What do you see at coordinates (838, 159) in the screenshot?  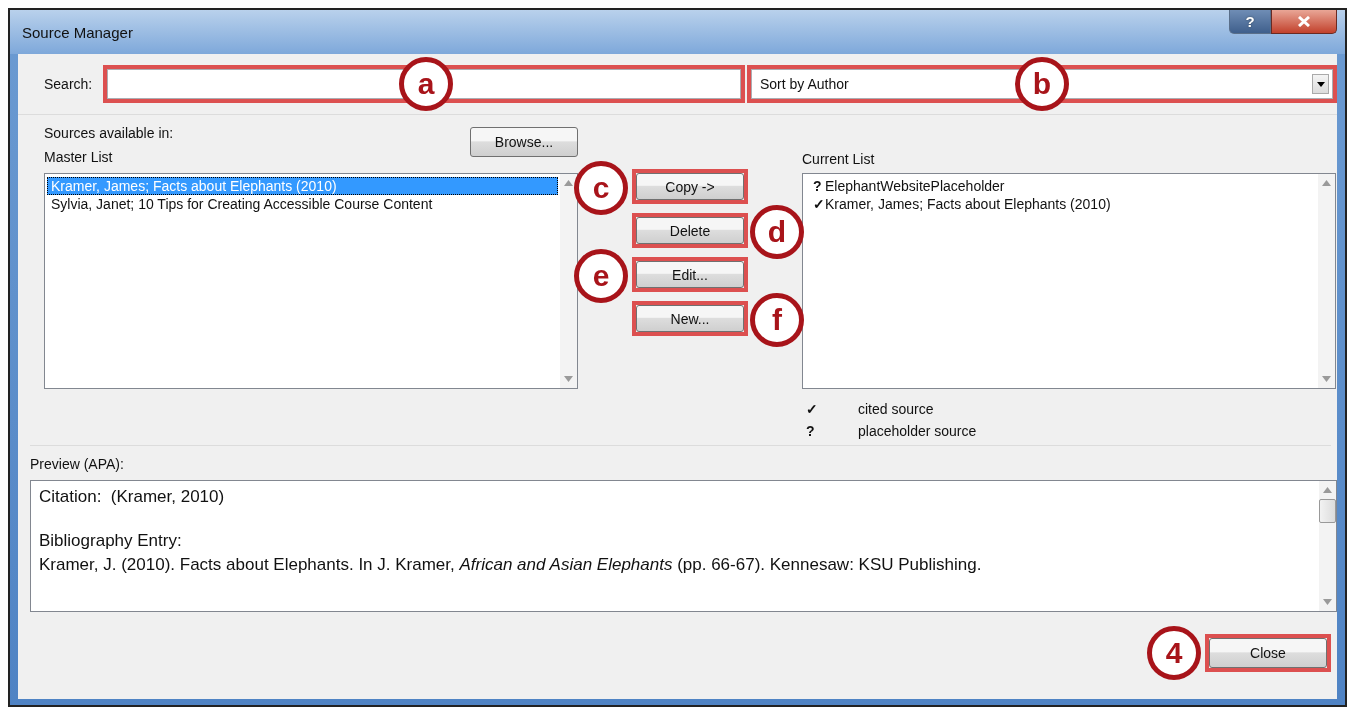 I see `current-list-label: Current List` at bounding box center [838, 159].